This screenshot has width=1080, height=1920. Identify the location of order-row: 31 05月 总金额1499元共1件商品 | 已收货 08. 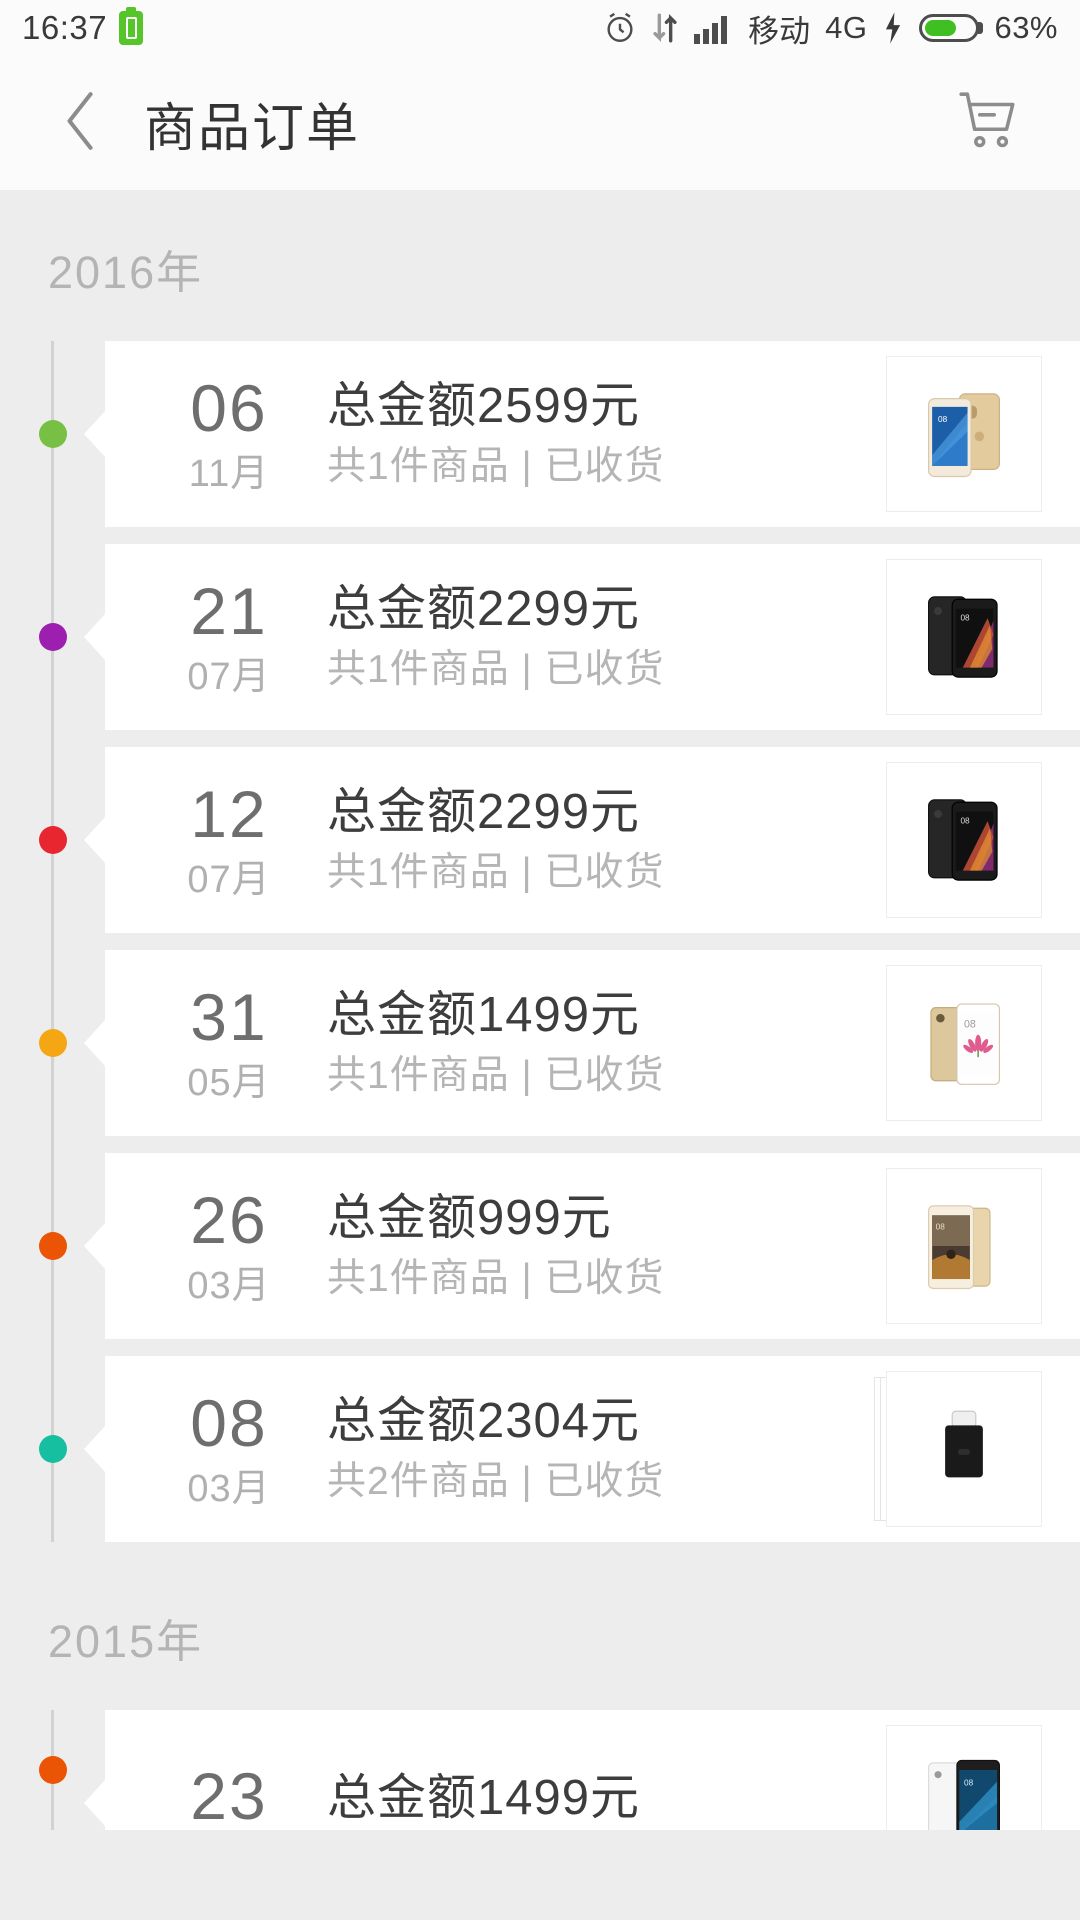
(540, 1043).